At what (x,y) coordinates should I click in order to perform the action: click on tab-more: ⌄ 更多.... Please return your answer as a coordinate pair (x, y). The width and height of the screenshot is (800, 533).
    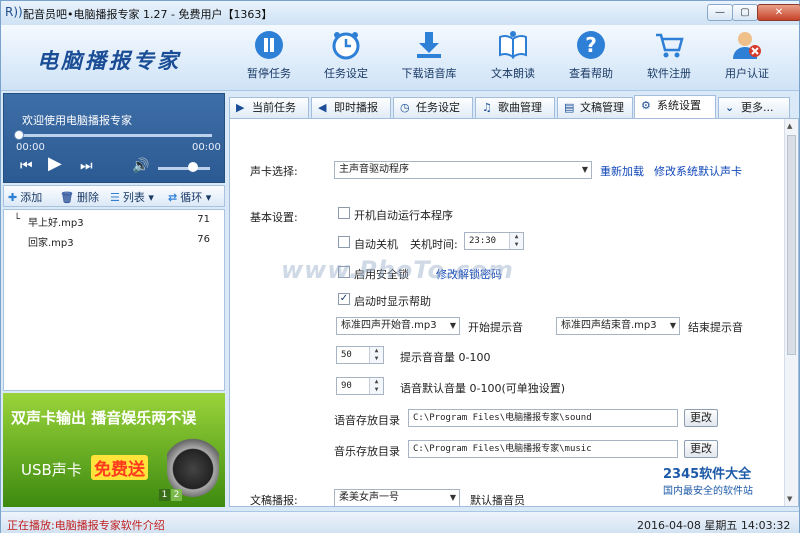
    Looking at the image, I should click on (754, 108).